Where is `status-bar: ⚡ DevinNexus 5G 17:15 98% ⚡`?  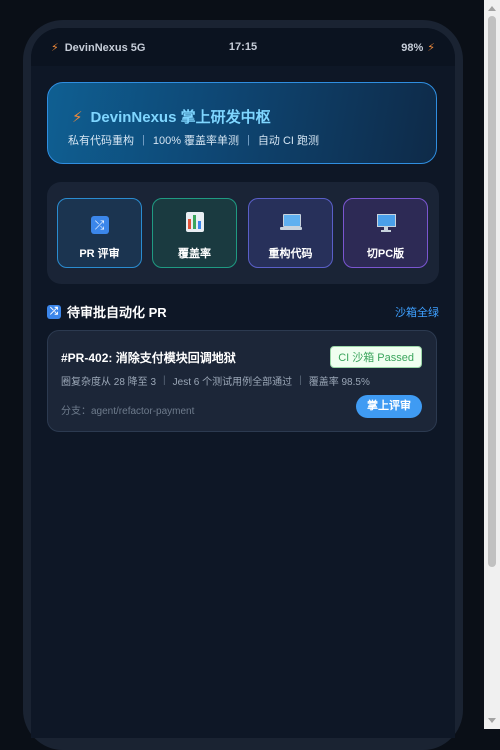
status-bar: ⚡ DevinNexus 5G 17:15 98% ⚡ is located at coordinates (243, 47).